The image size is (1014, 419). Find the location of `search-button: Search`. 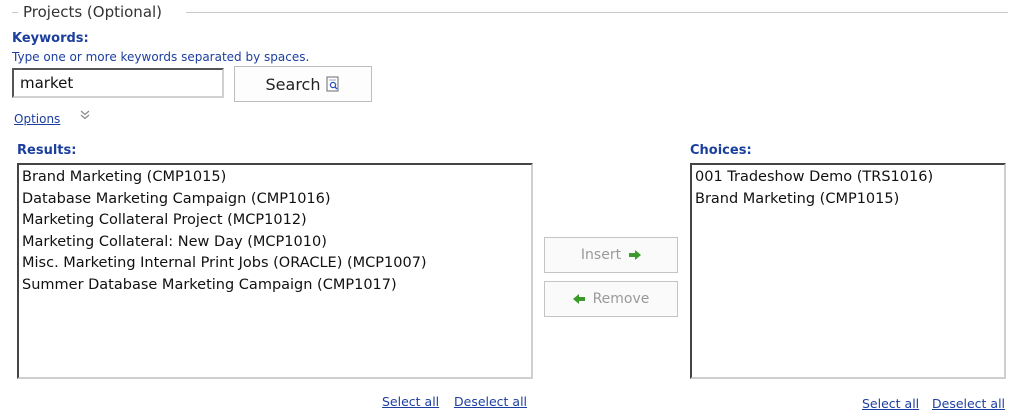

search-button: Search is located at coordinates (303, 84).